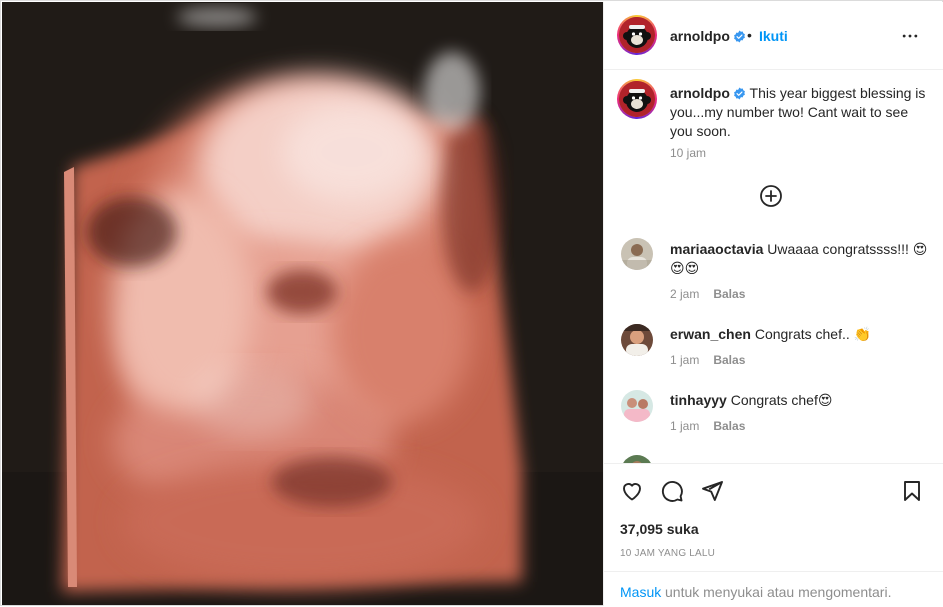  I want to click on author-avatar, so click(637, 35).